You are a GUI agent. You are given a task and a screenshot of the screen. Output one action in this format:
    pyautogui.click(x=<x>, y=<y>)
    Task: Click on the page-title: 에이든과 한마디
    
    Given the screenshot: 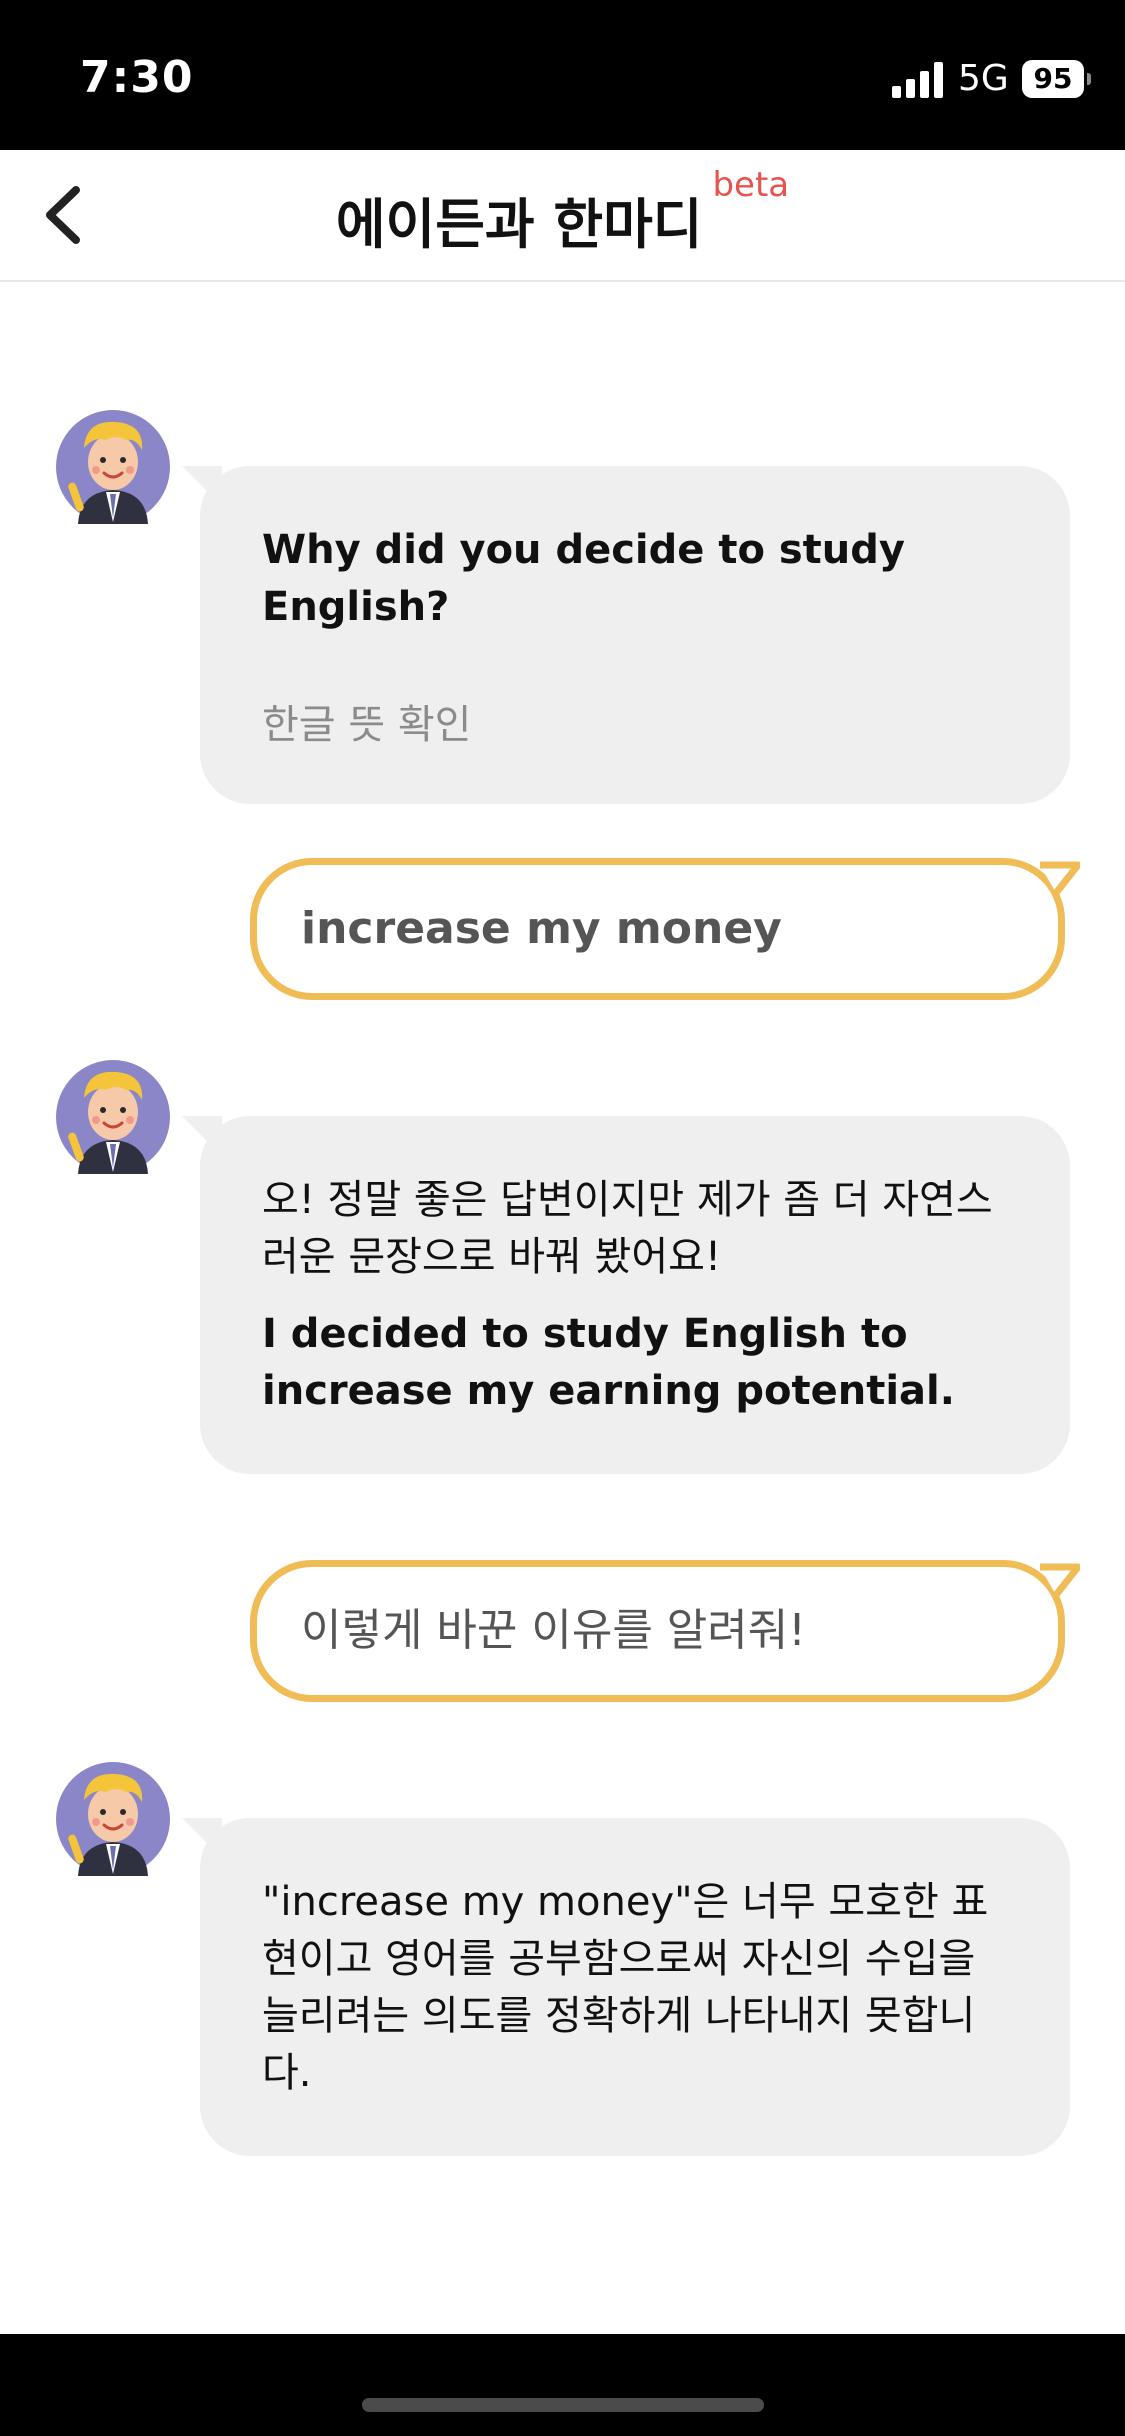 What is the action you would take?
    pyautogui.click(x=519, y=224)
    